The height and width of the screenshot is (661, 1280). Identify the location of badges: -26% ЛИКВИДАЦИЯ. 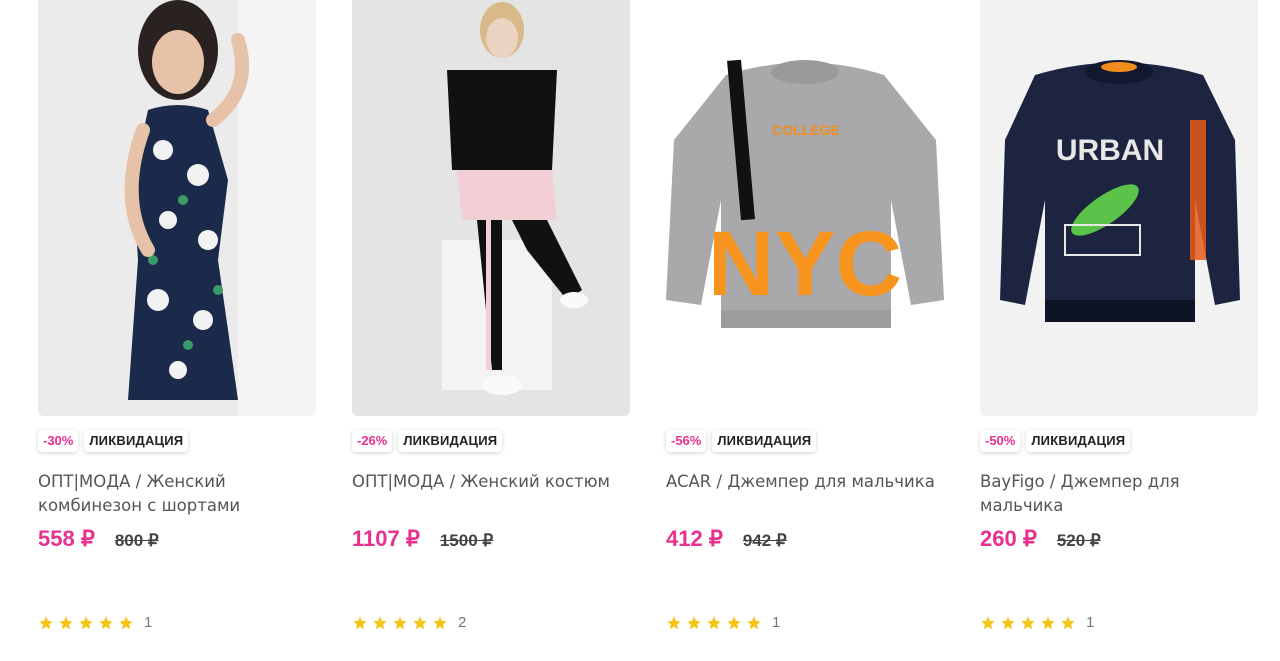
(427, 441).